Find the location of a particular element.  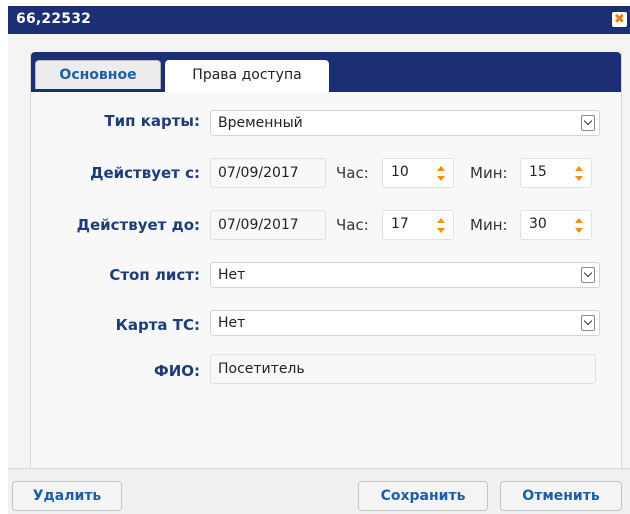

dialog-footer: Удалить Сохранить Отменить is located at coordinates (319, 491).